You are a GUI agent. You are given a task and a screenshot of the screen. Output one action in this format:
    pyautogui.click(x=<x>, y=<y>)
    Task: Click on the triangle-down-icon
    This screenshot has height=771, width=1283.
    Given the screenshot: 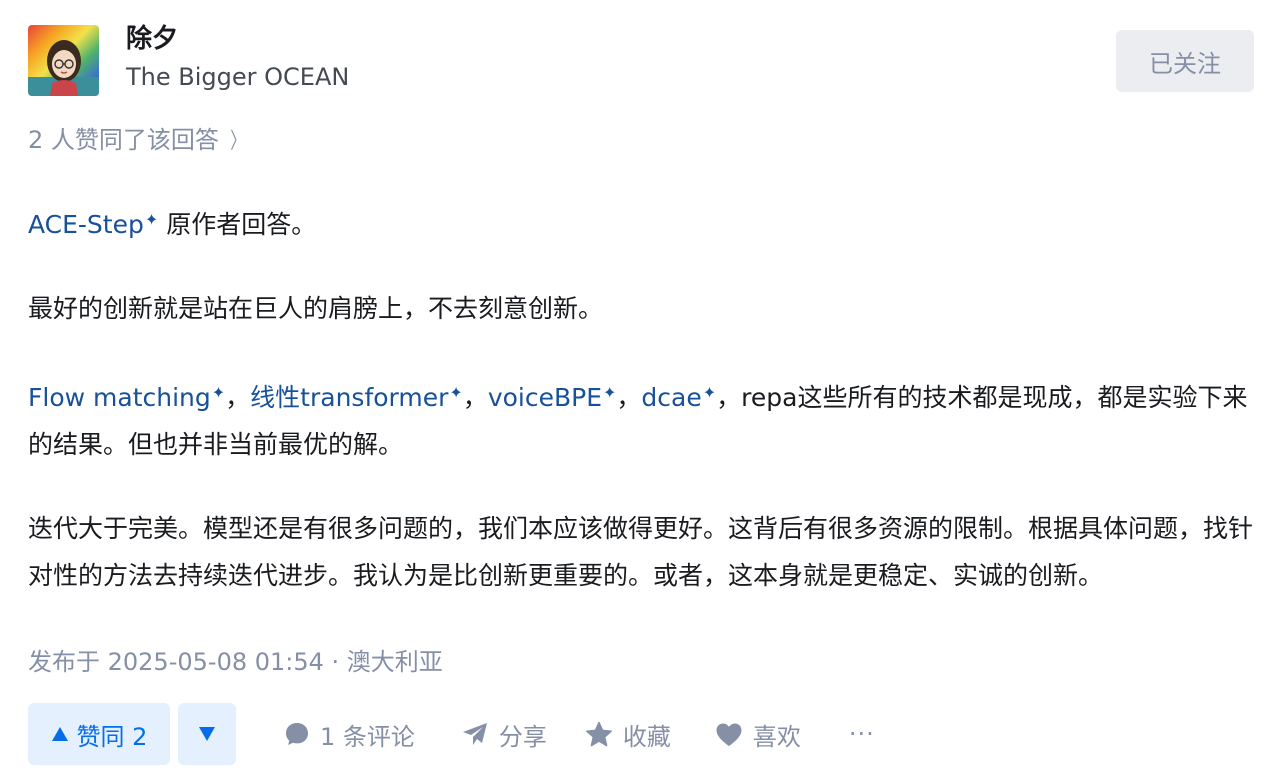 What is the action you would take?
    pyautogui.click(x=207, y=734)
    